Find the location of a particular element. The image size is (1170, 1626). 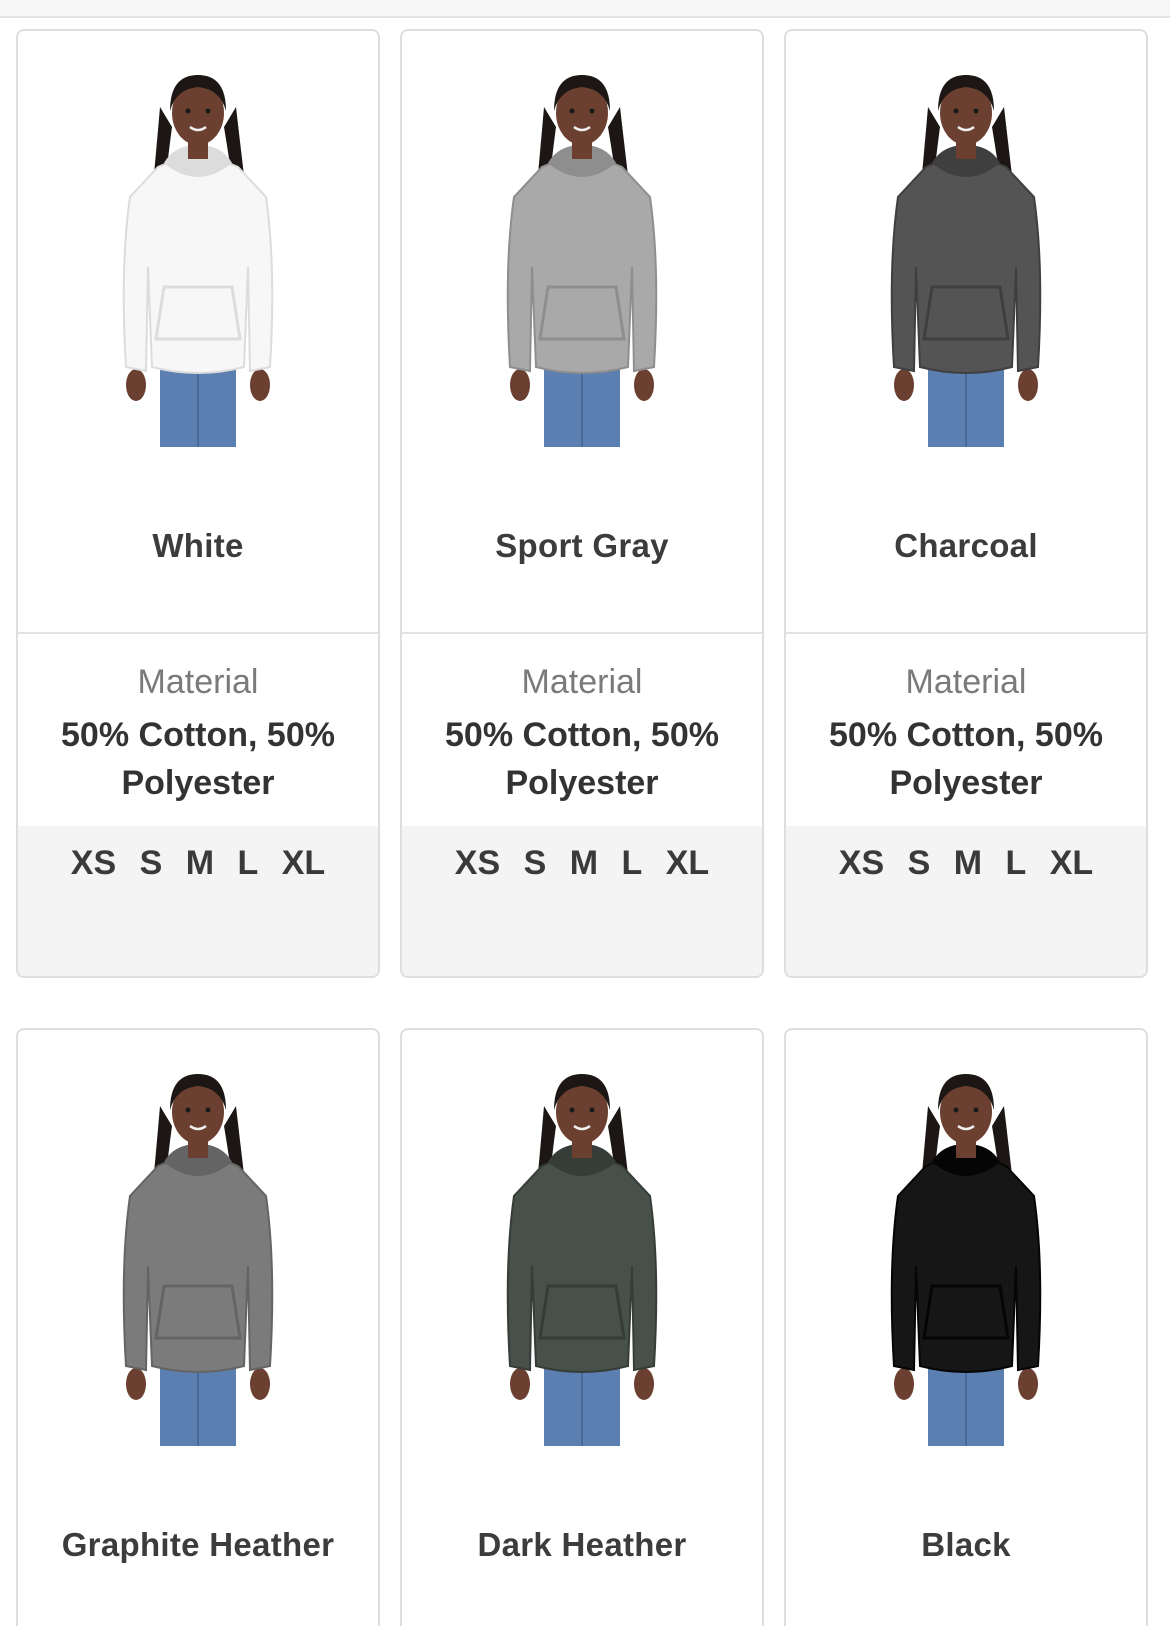

top-bar is located at coordinates (585, 9).